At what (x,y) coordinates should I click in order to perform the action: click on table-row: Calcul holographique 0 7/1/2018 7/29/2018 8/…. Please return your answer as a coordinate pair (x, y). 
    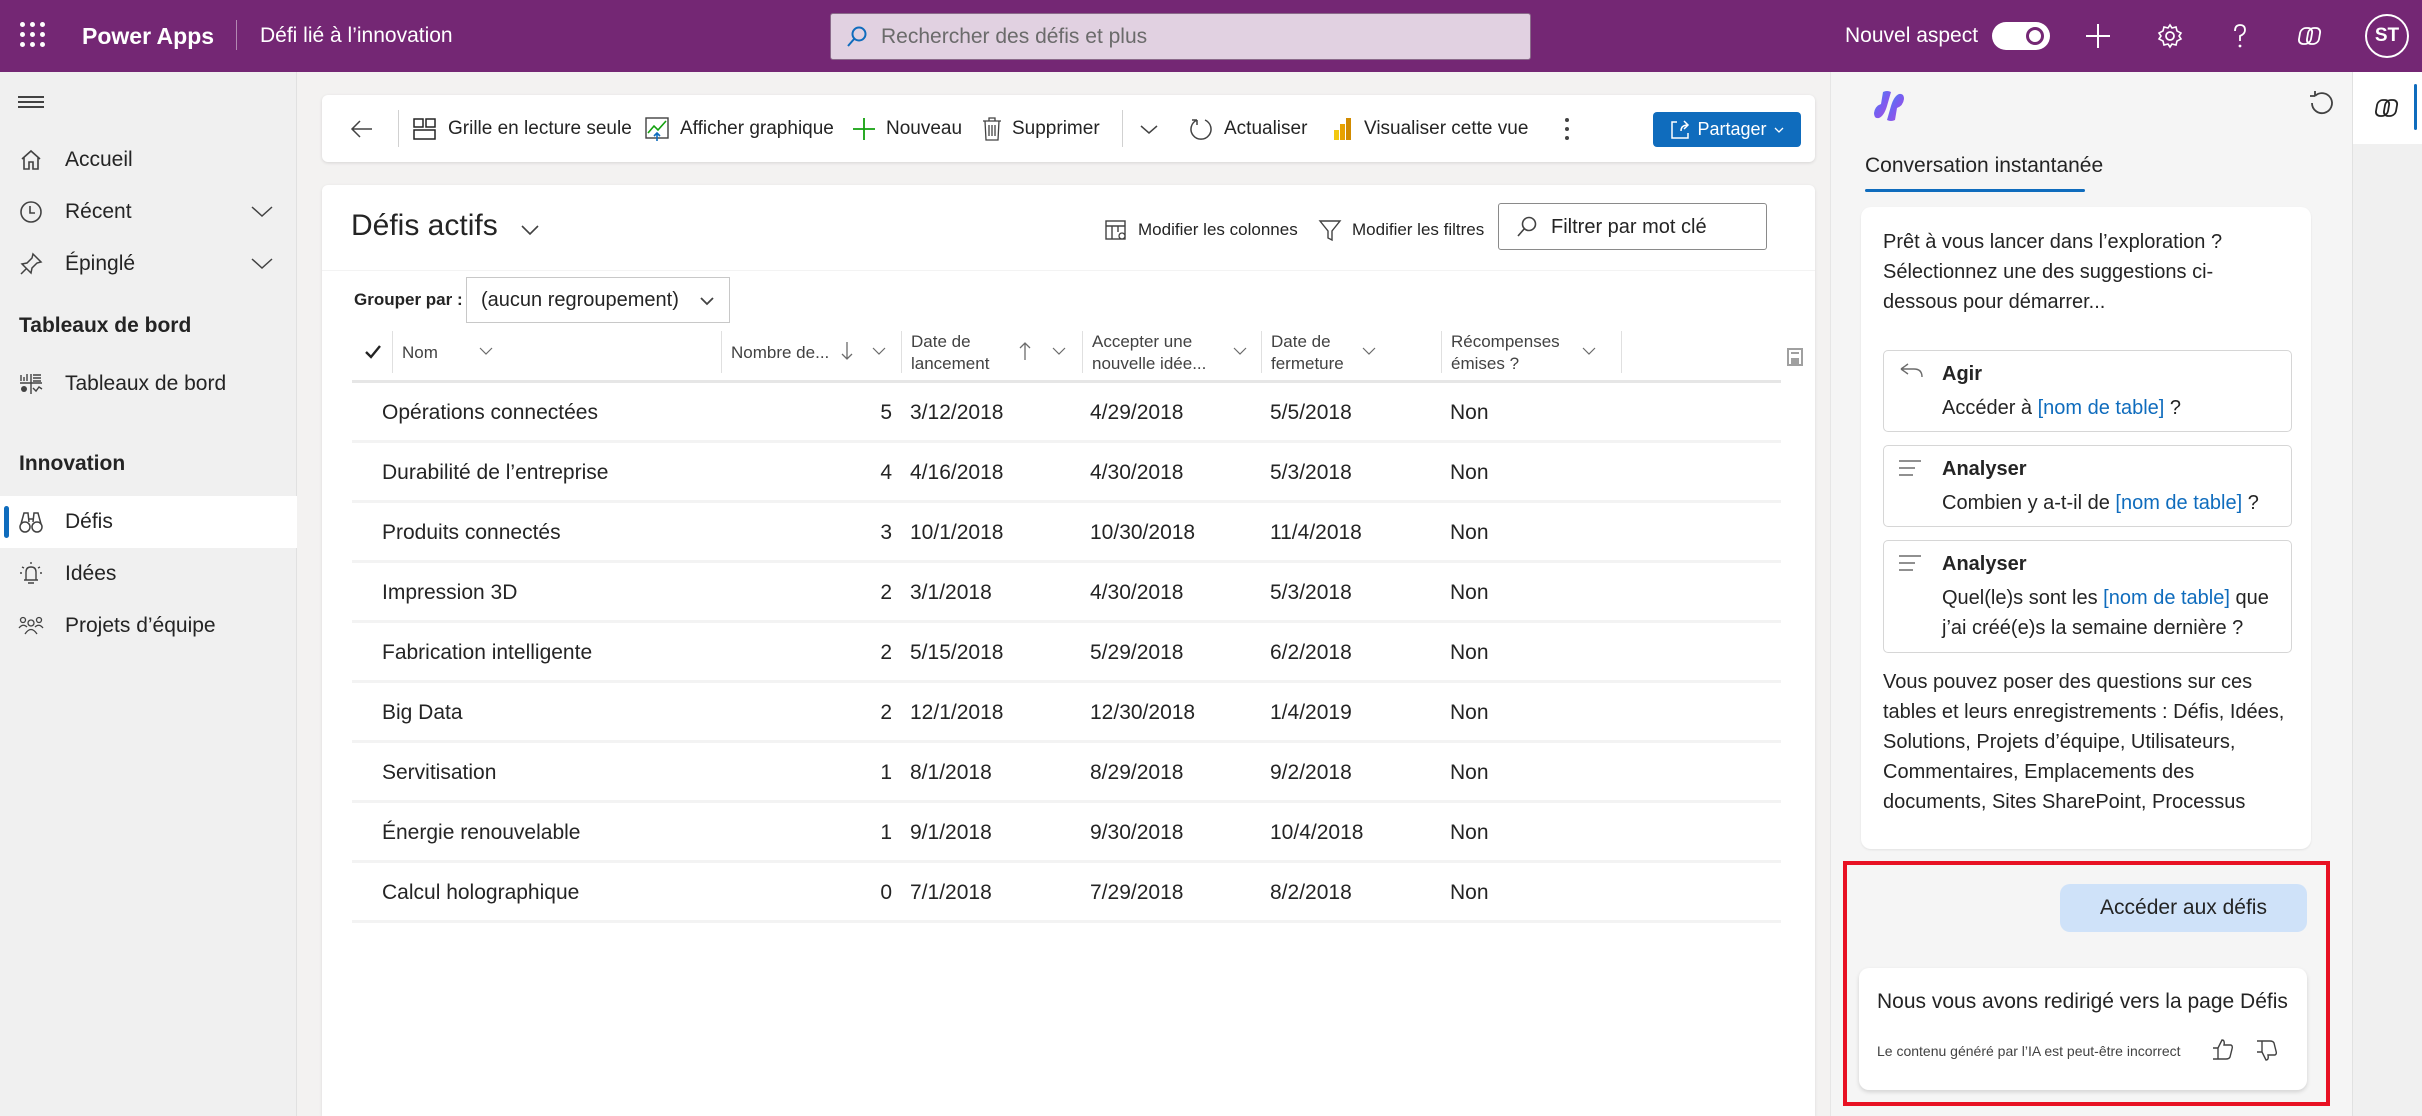
    Looking at the image, I should click on (1066, 893).